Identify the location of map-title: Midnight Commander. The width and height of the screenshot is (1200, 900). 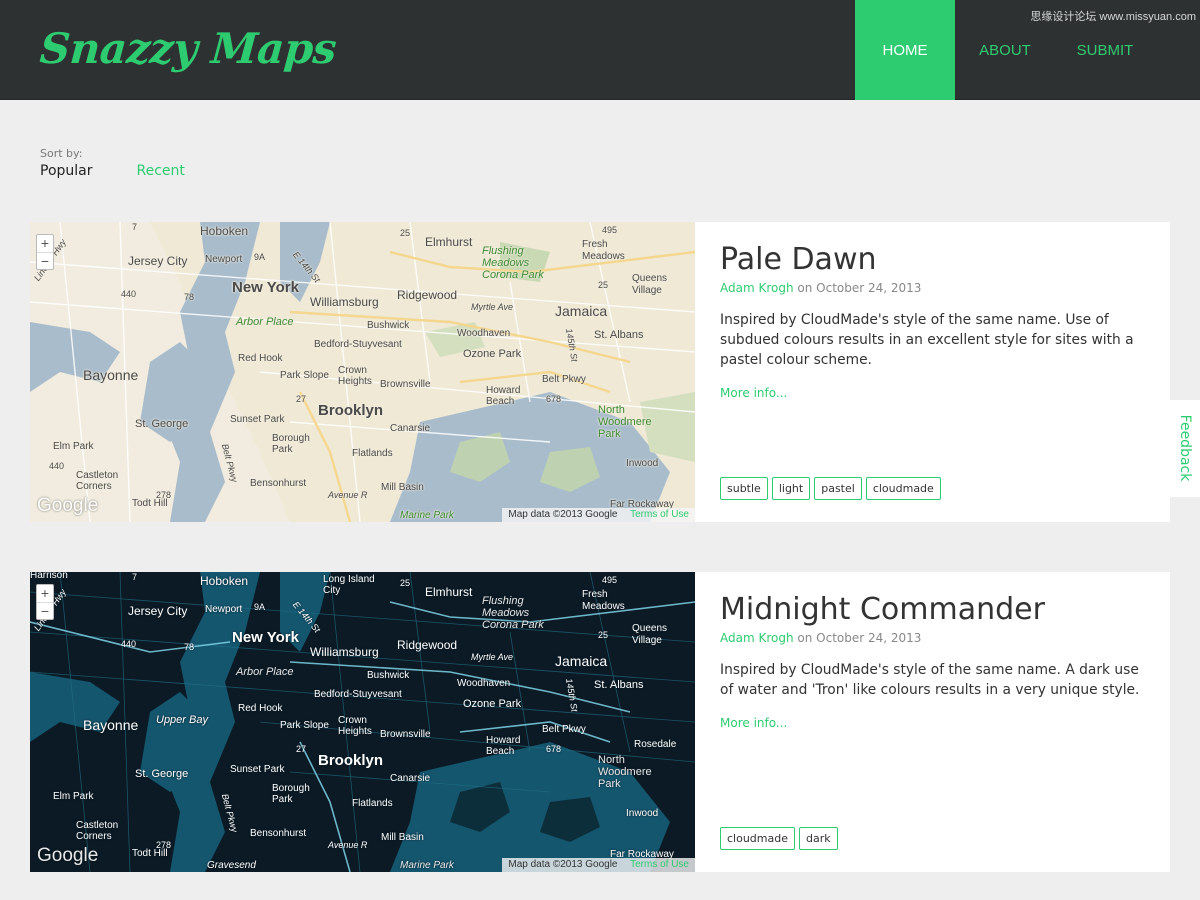
(932, 609).